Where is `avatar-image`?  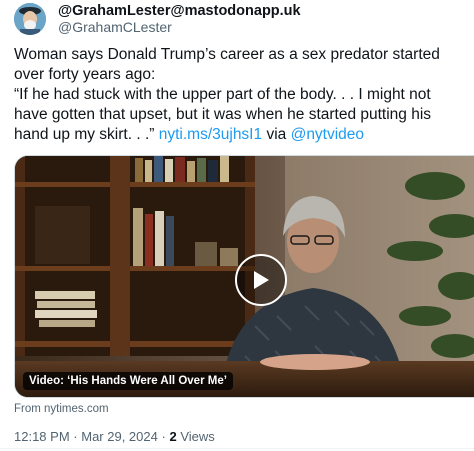
avatar-image is located at coordinates (30, 19).